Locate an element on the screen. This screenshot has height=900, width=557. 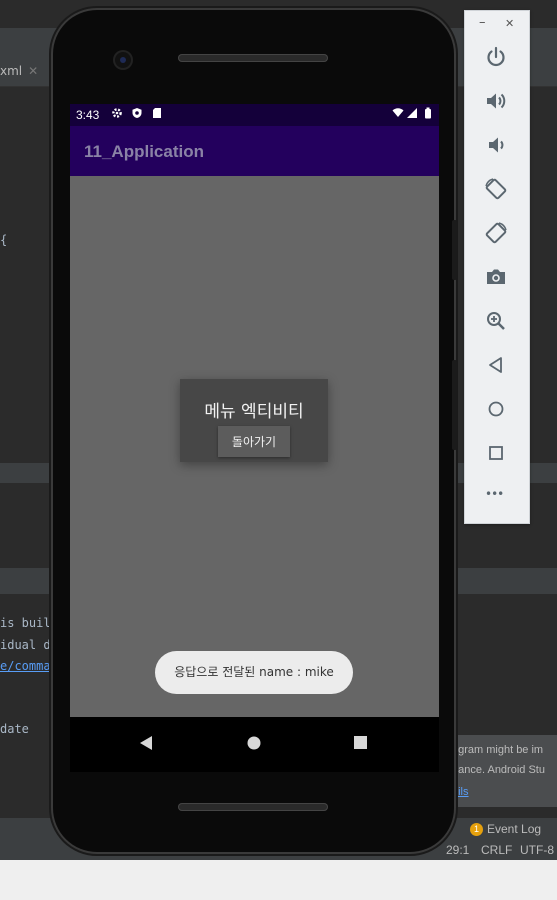
notice-text: nance. Android Stu is located at coordinates (498, 770).